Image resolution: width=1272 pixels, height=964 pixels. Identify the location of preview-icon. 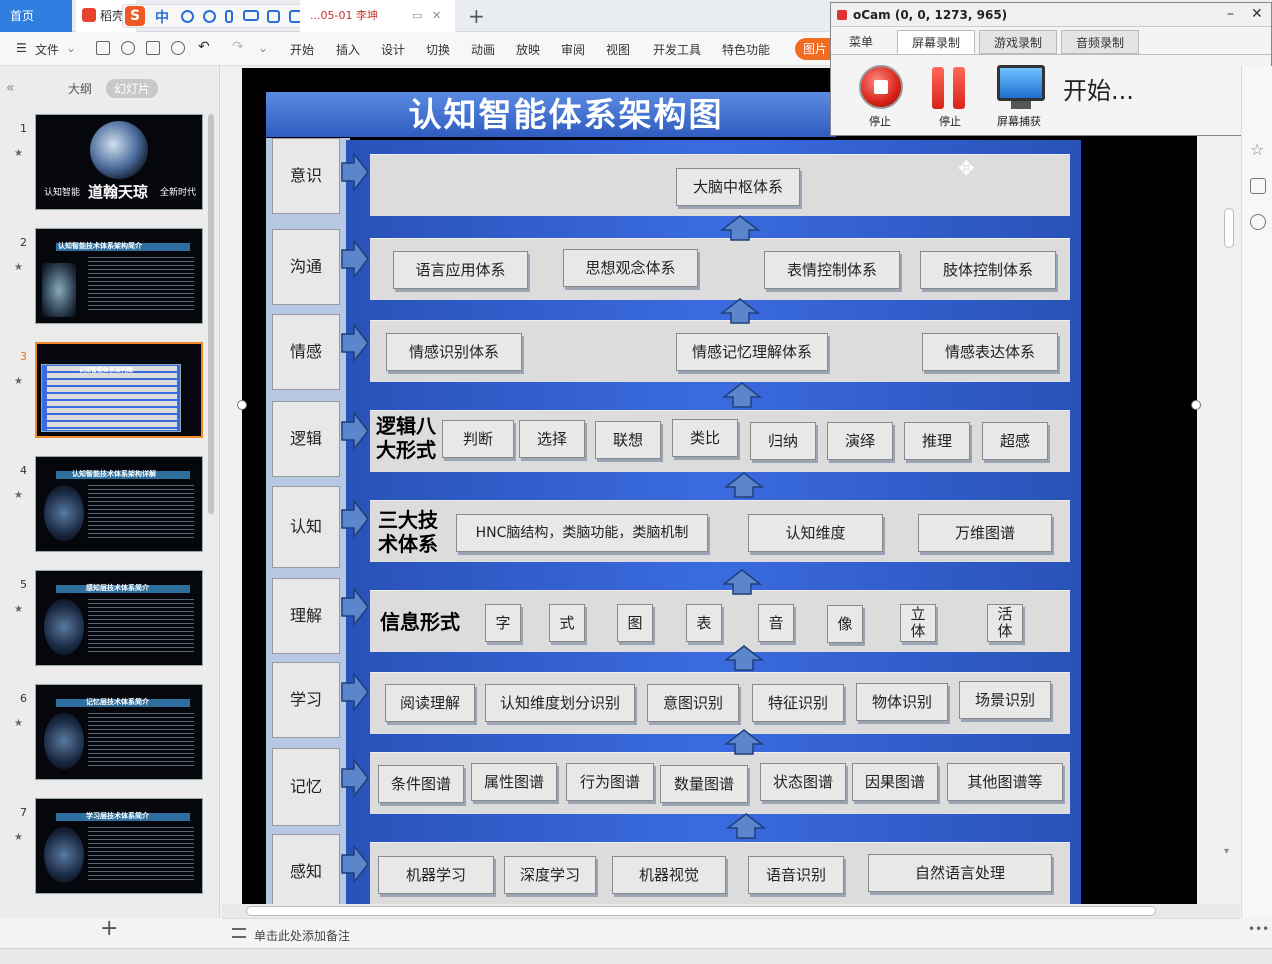
(178, 48).